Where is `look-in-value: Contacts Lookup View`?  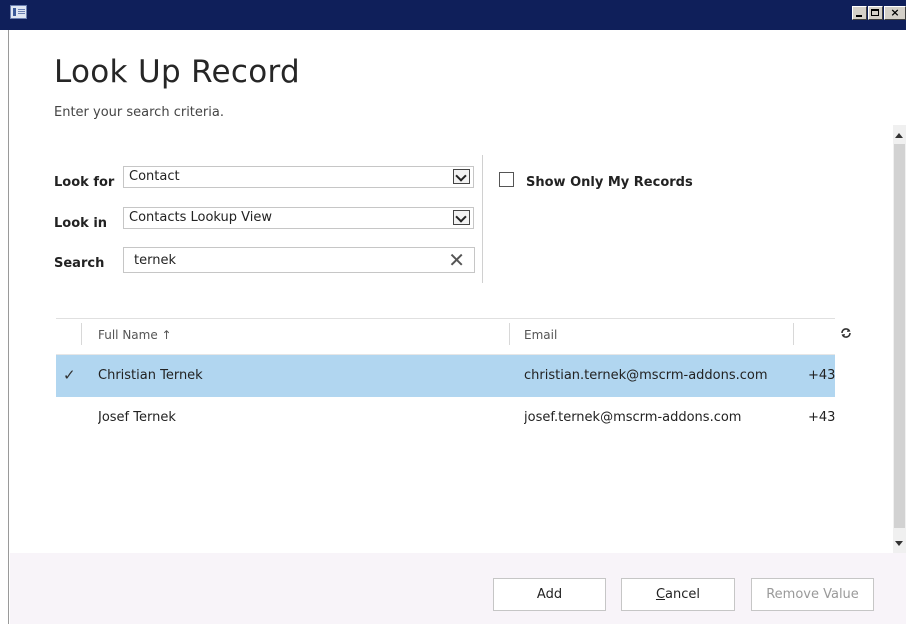
look-in-value: Contacts Lookup View is located at coordinates (201, 217).